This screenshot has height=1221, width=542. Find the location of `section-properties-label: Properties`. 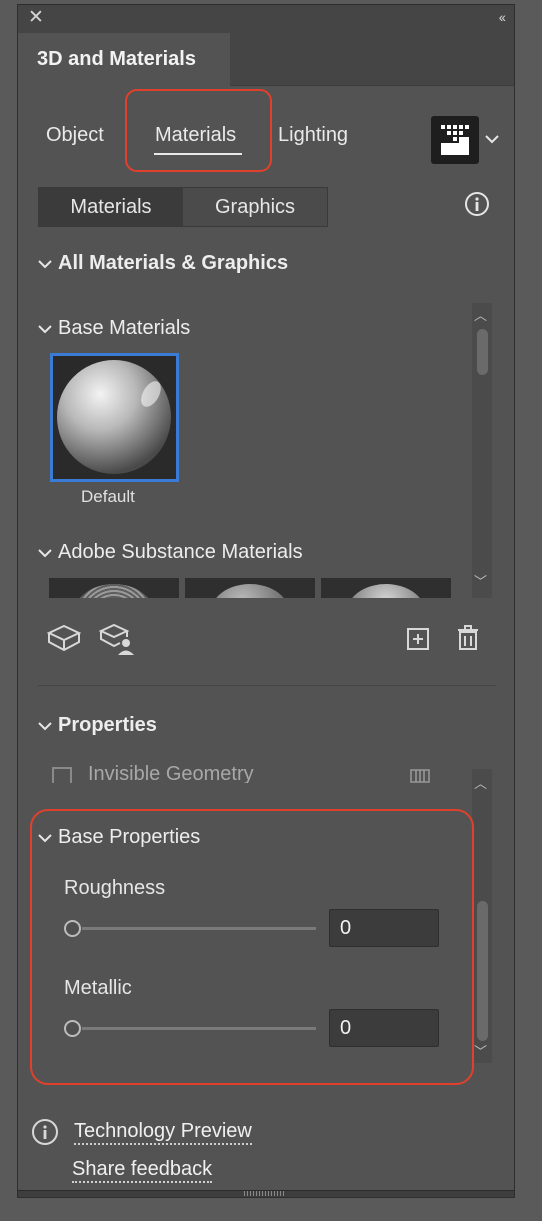

section-properties-label: Properties is located at coordinates (107, 725).